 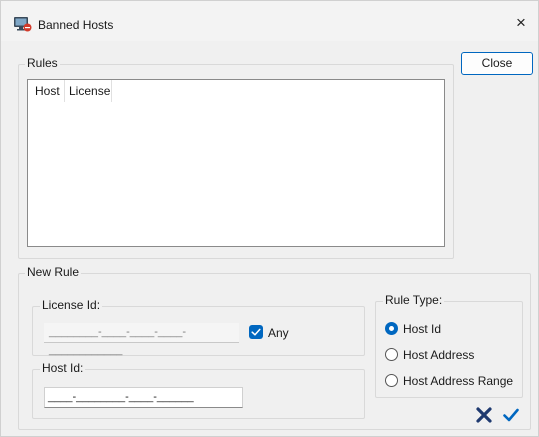 What do you see at coordinates (76, 25) in the screenshot?
I see `window-title: Banned Hosts` at bounding box center [76, 25].